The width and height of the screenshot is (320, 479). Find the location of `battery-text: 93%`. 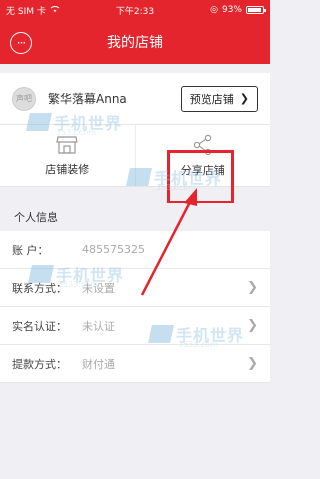

battery-text: 93% is located at coordinates (231, 10).